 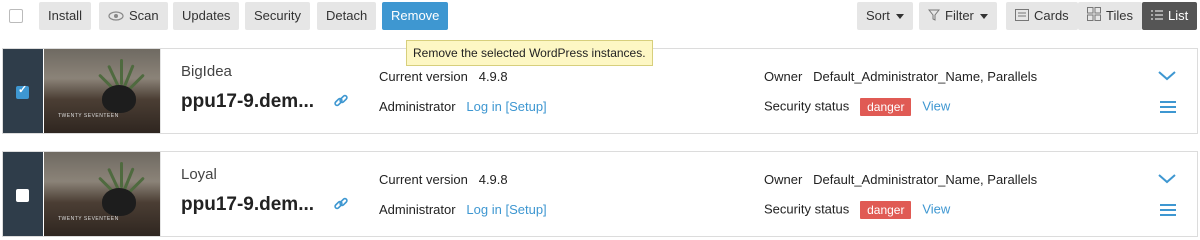 I want to click on remove-tooltip: Remove the selected WordPress instances., so click(x=529, y=53).